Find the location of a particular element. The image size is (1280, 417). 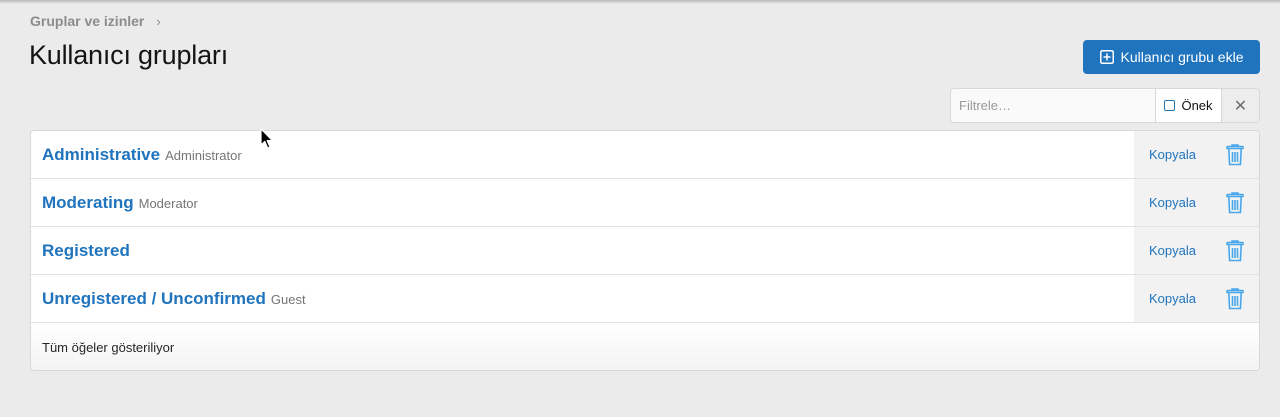

list-item: Administrative Administrator Kopyala is located at coordinates (645, 155).